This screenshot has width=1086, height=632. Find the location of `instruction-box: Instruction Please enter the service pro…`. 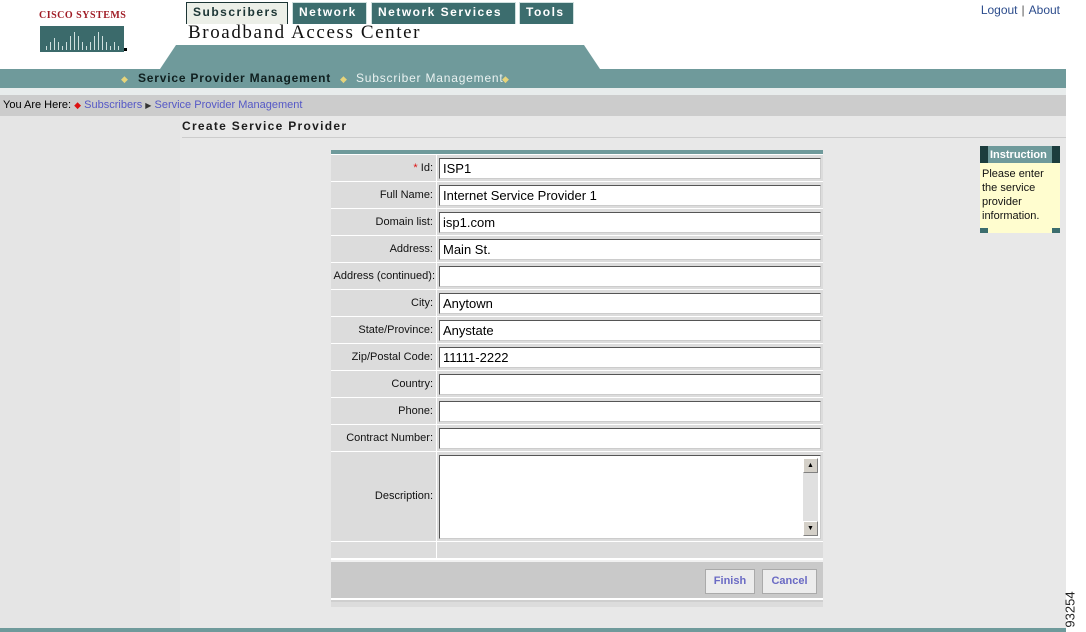

instruction-box: Instruction Please enter the service pro… is located at coordinates (1020, 189).